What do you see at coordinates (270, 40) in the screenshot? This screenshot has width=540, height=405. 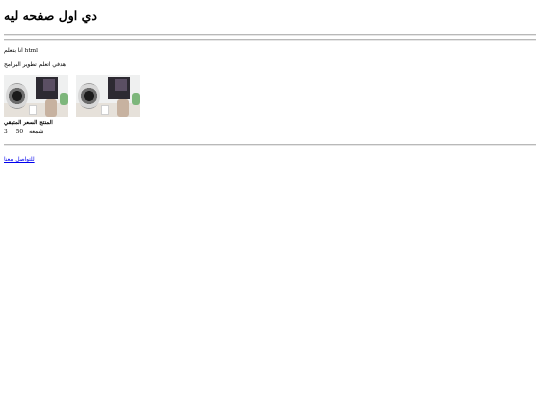 I see `divider-top-secondary` at bounding box center [270, 40].